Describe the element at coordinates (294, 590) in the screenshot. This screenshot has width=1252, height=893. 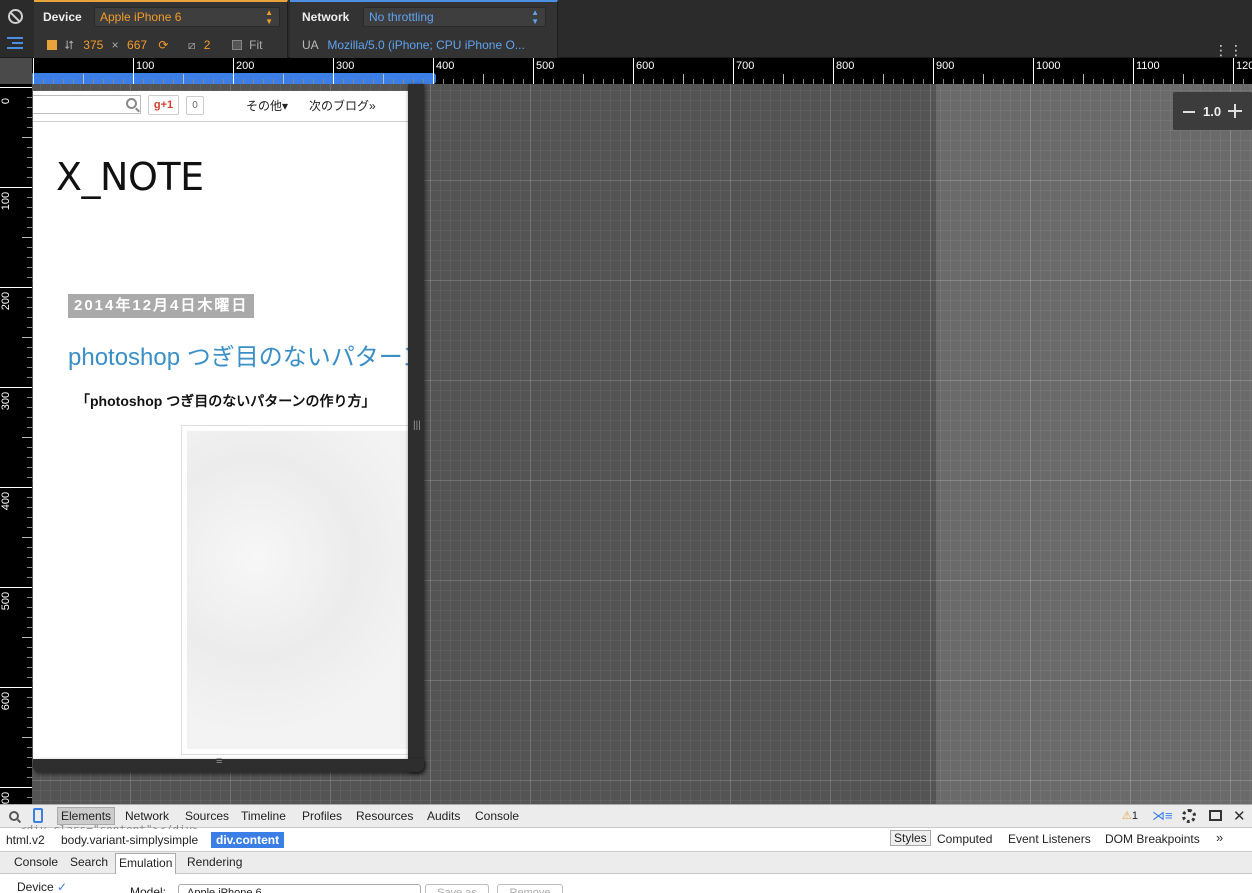
I see `post-image` at that location.